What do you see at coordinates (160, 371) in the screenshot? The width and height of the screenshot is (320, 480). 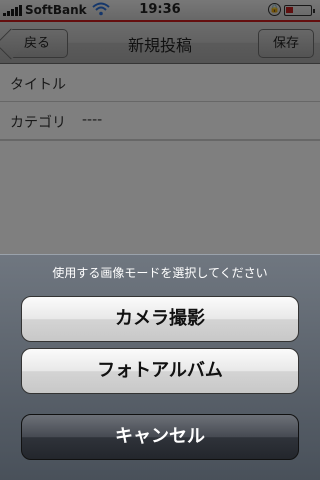 I see `photo-album-button: フォトアルバム` at bounding box center [160, 371].